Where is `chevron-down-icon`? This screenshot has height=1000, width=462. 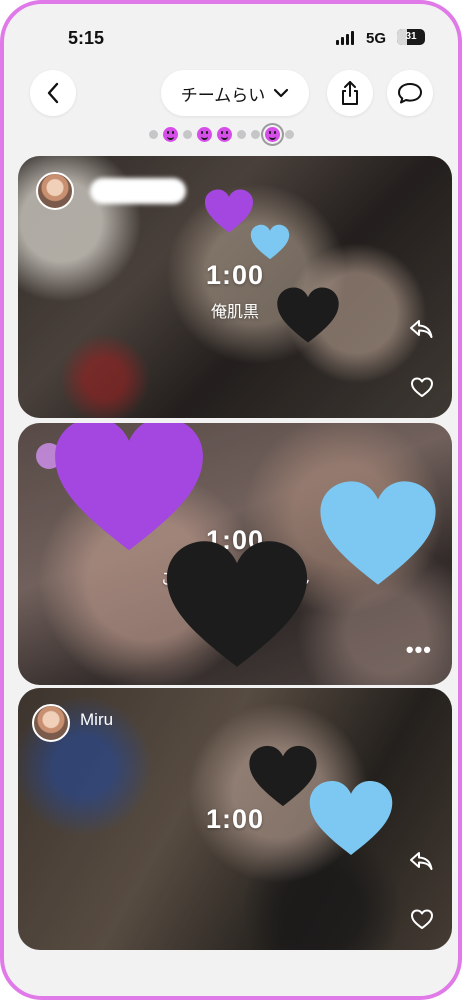 chevron-down-icon is located at coordinates (281, 93).